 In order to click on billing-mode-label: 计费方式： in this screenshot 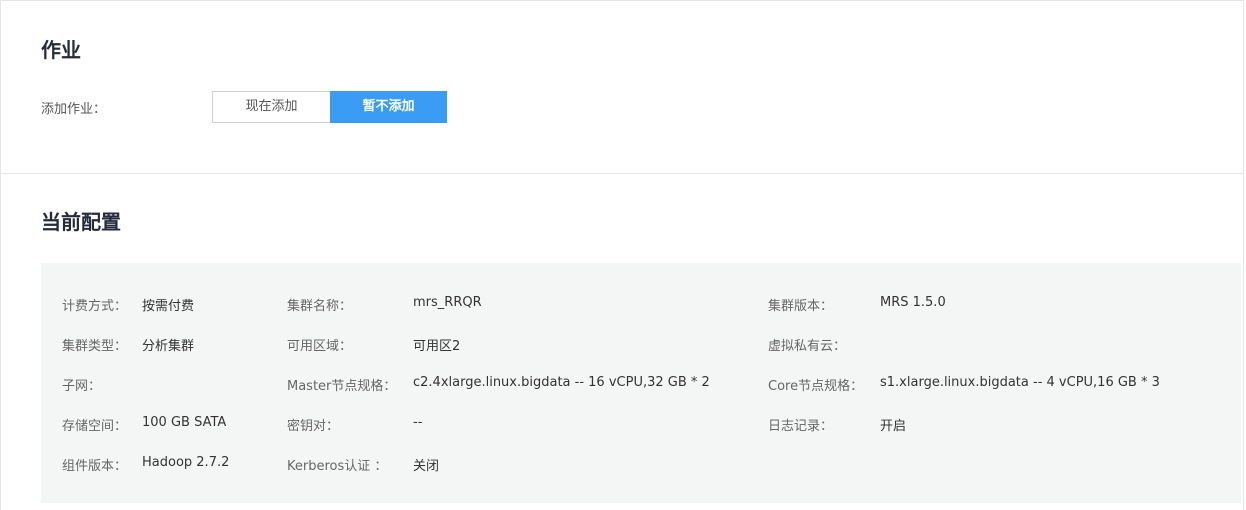, I will do `click(95, 306)`.